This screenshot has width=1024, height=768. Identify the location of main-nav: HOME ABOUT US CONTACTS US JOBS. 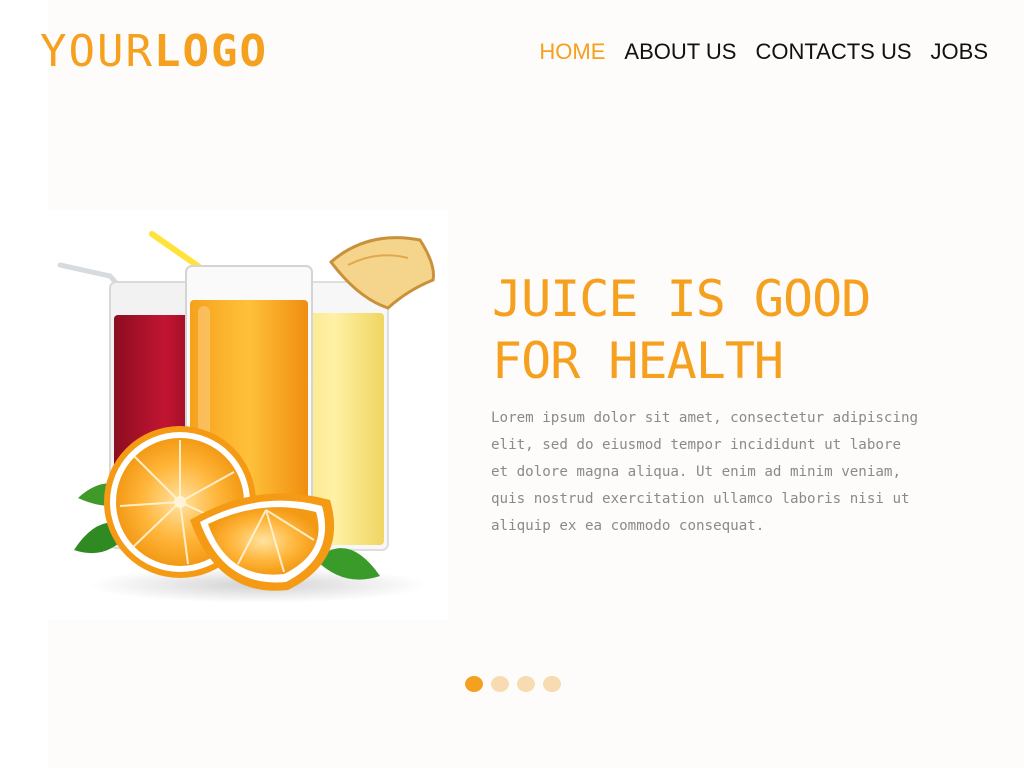
(763, 52).